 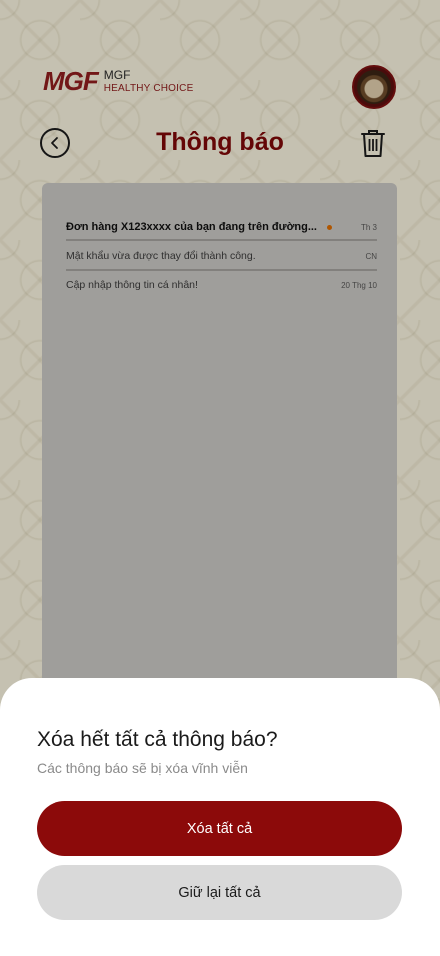 What do you see at coordinates (219, 892) in the screenshot?
I see `keep-all-button: Giữ lại tất cả` at bounding box center [219, 892].